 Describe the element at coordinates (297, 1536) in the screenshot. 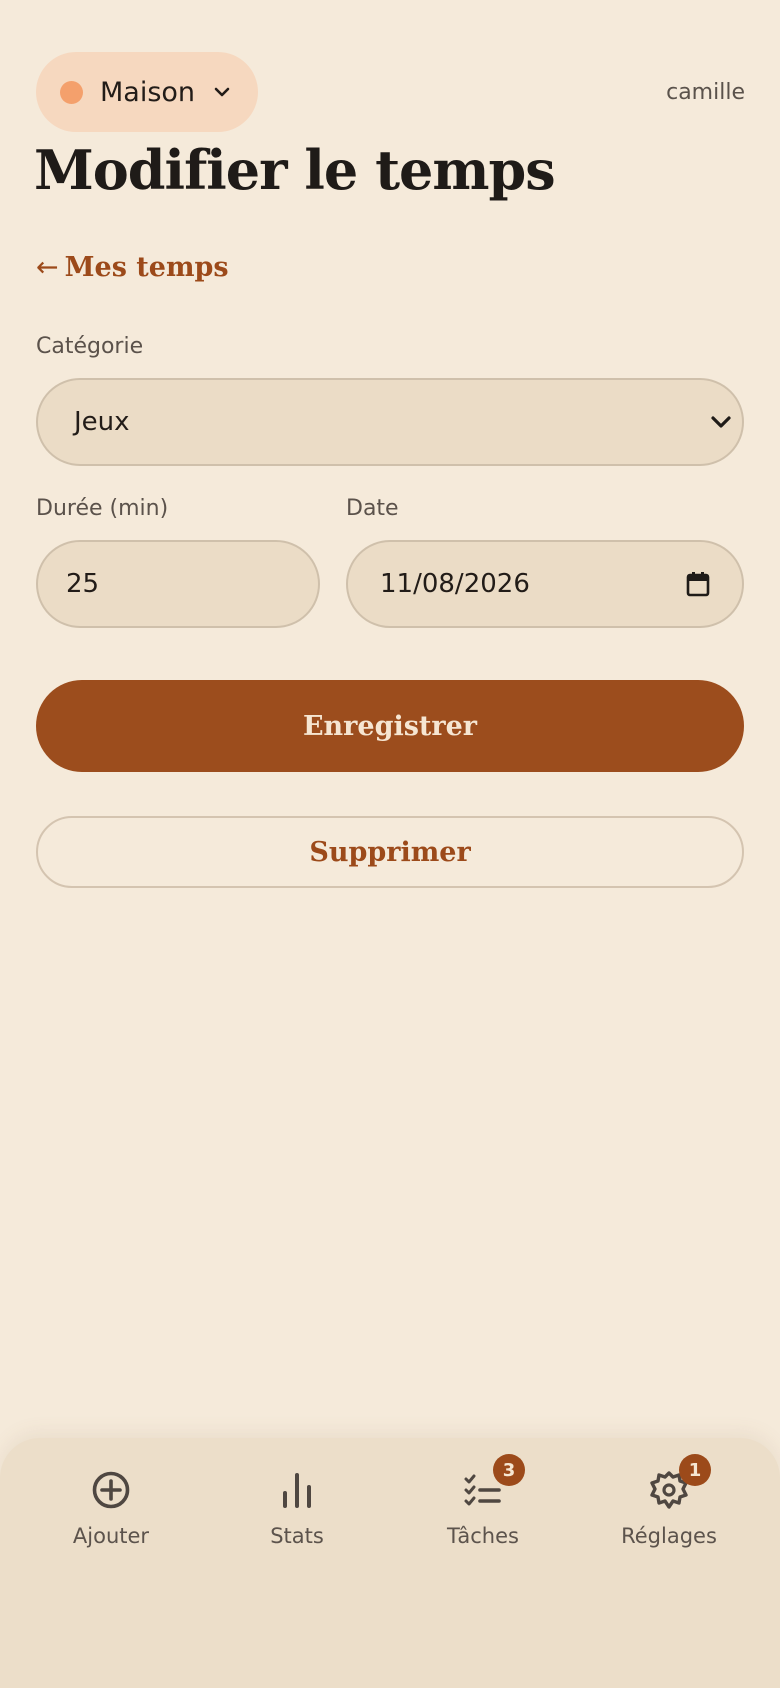

I see `nav-label-stats: Stats` at that location.